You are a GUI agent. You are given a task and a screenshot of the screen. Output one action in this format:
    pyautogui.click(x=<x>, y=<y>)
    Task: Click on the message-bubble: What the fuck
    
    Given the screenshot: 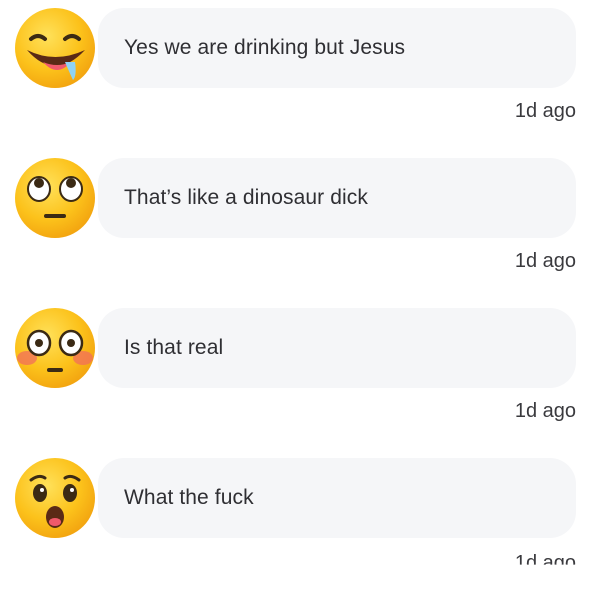 What is the action you would take?
    pyautogui.click(x=337, y=498)
    